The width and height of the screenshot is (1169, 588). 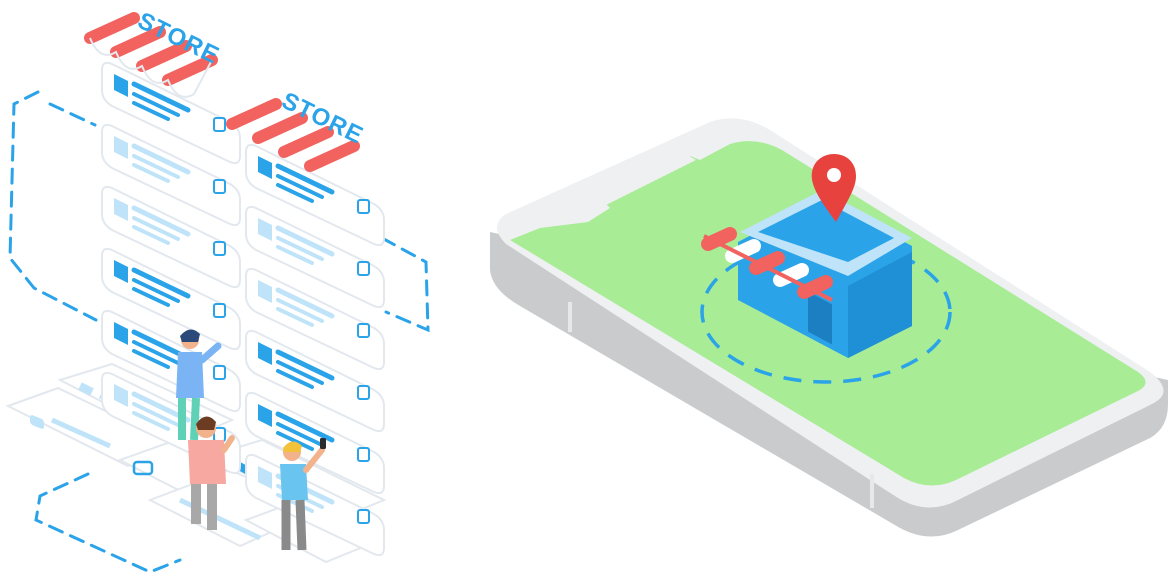 What do you see at coordinates (72, 114) in the screenshot?
I see `dashed-outline-mid` at bounding box center [72, 114].